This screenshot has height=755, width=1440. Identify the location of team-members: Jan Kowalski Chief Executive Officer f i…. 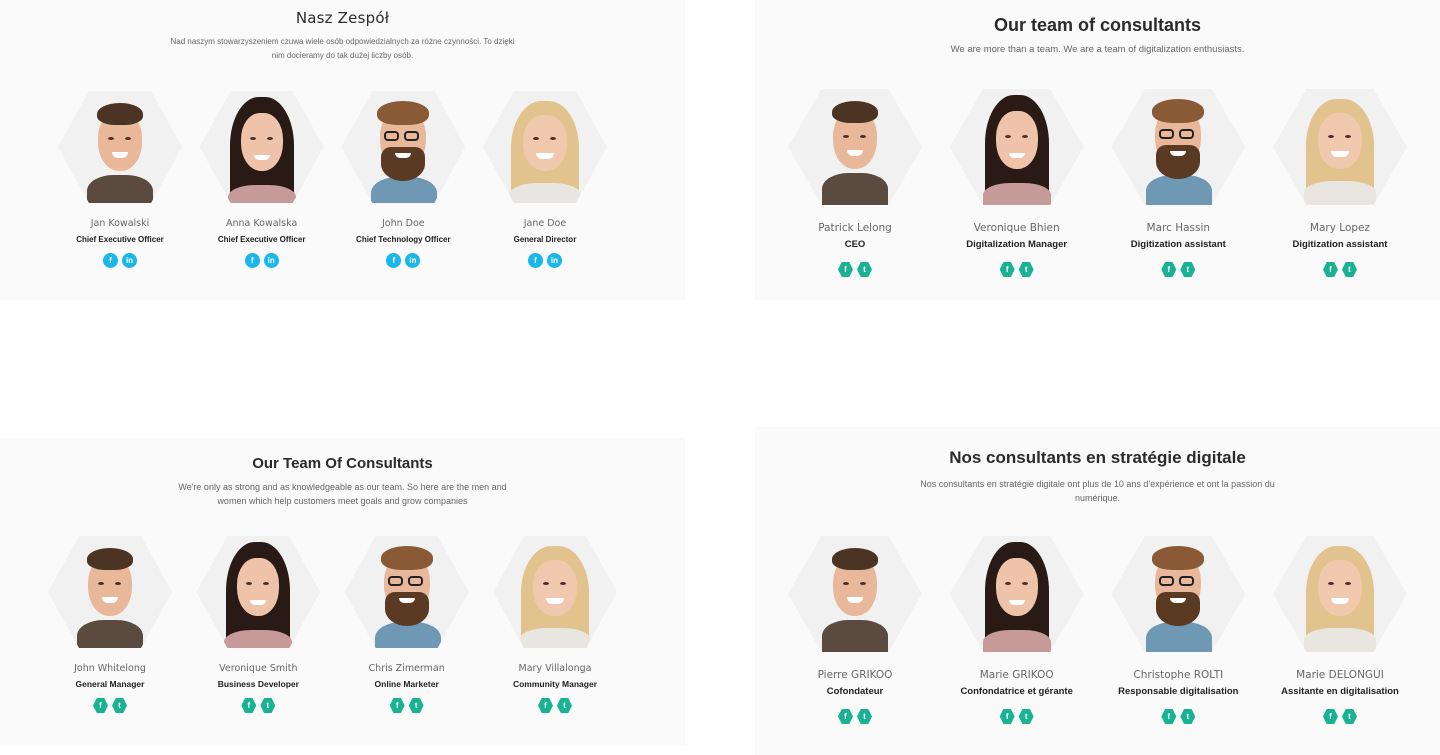
(342, 179).